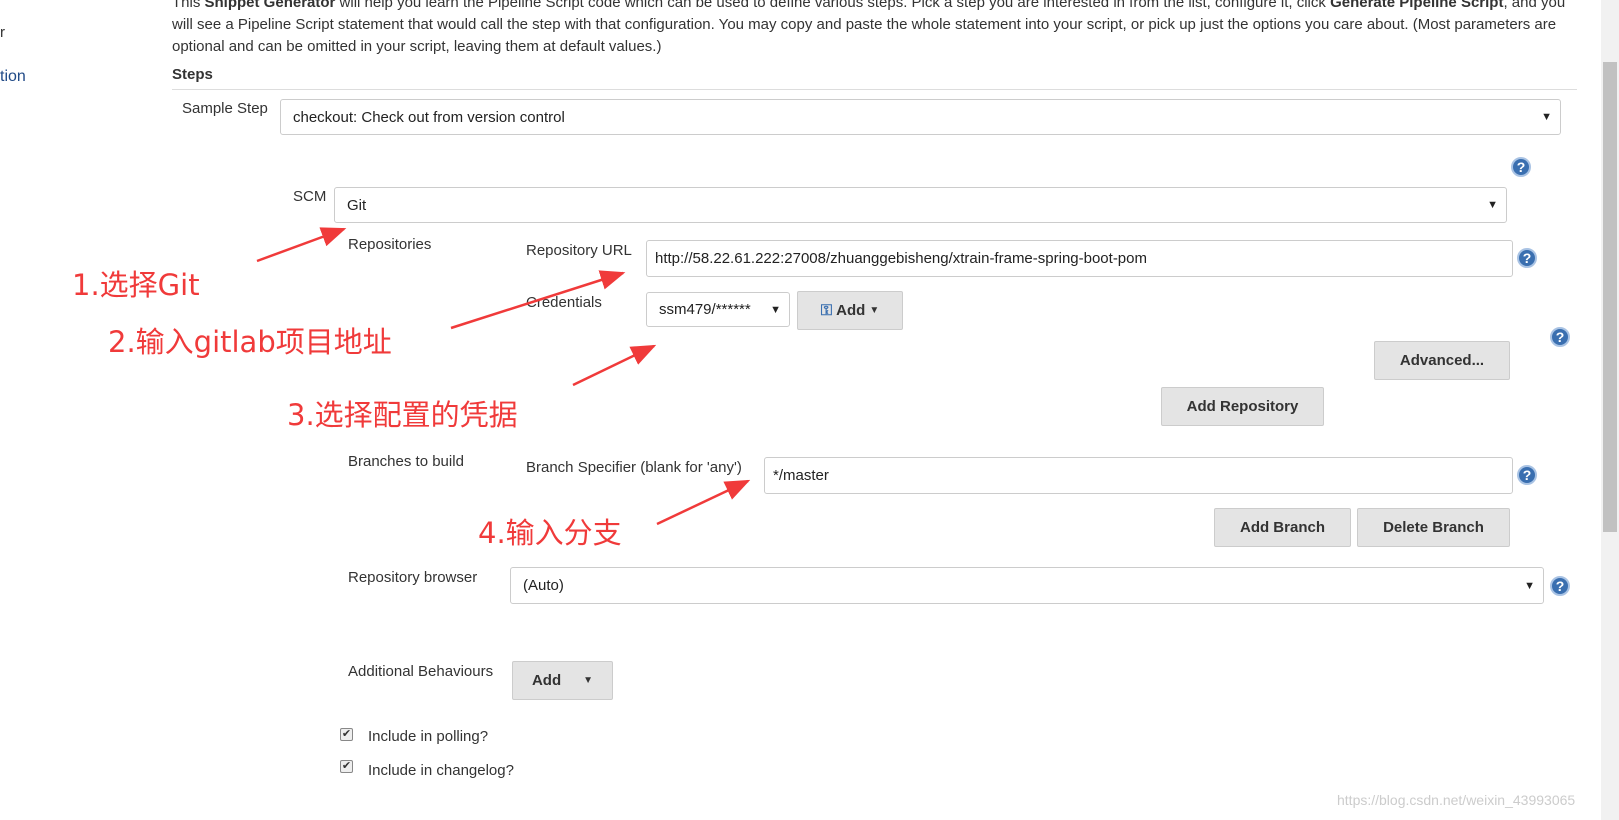 The height and width of the screenshot is (820, 1619). I want to click on watermark: https://blog.csdn.net/weixin_43993065, so click(1456, 800).